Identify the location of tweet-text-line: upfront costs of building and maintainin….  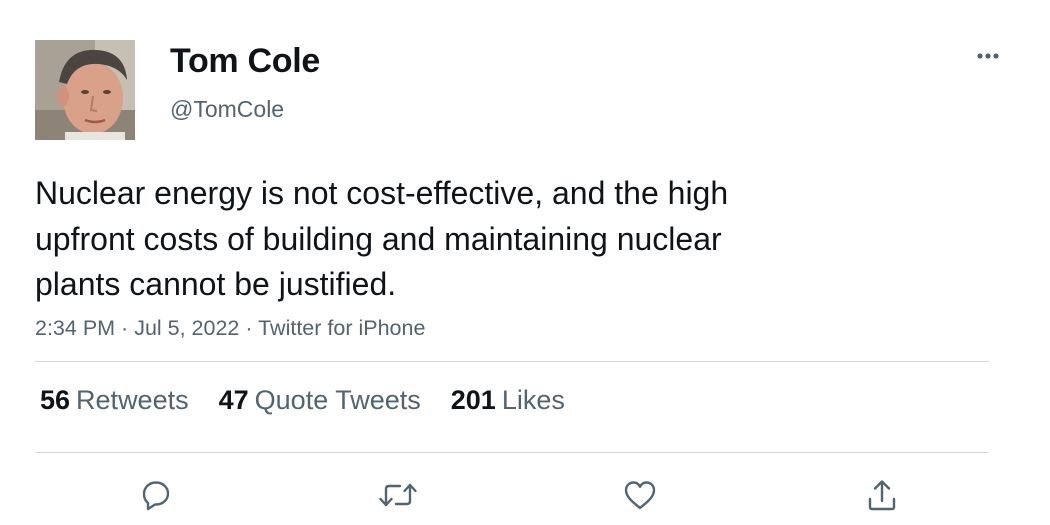
(378, 238).